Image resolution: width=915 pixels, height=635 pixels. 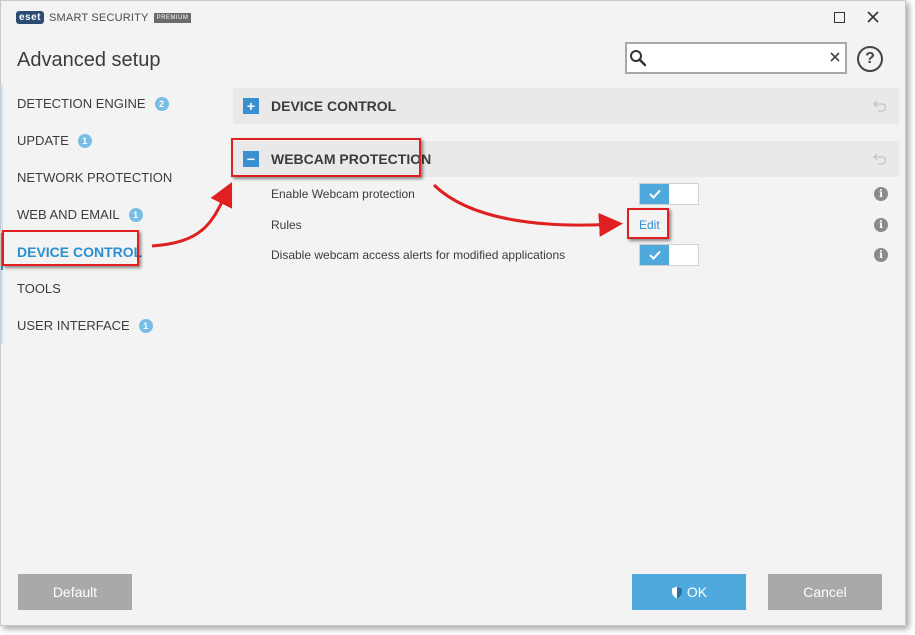 I want to click on setting-label: Enable Webcam protection, so click(x=343, y=194).